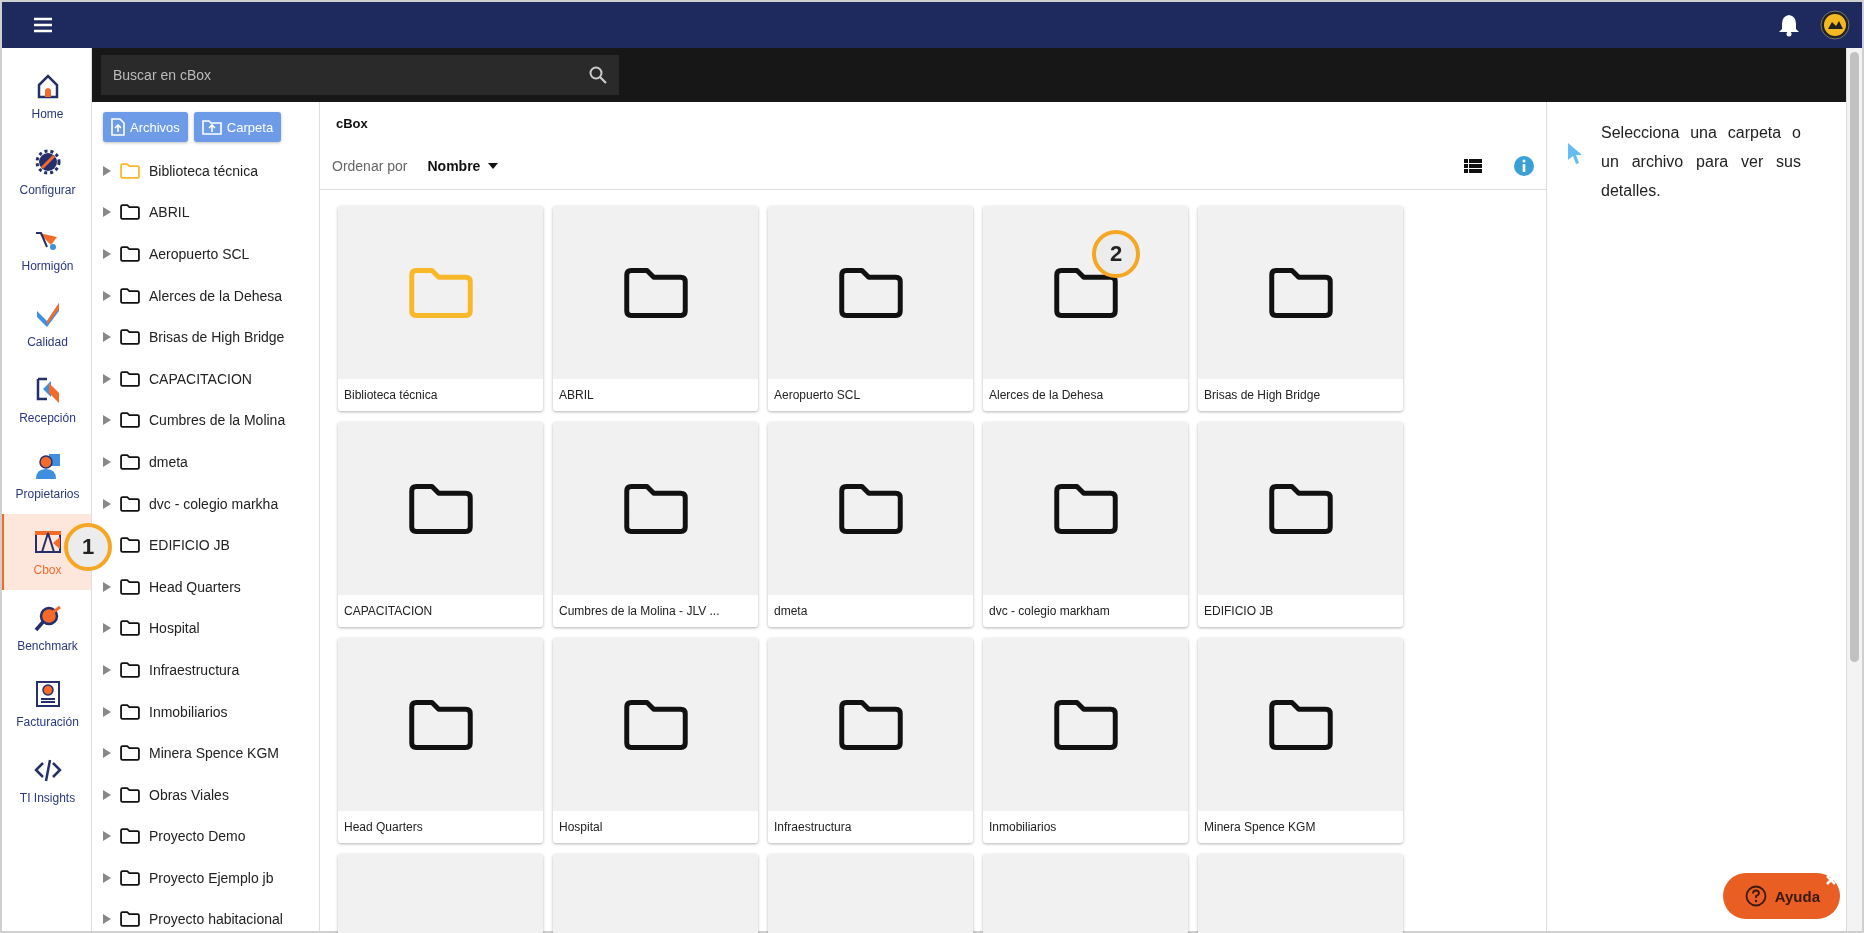 This screenshot has width=1864, height=933. What do you see at coordinates (440, 308) in the screenshot?
I see `folder-card: Biblioteca técnica` at bounding box center [440, 308].